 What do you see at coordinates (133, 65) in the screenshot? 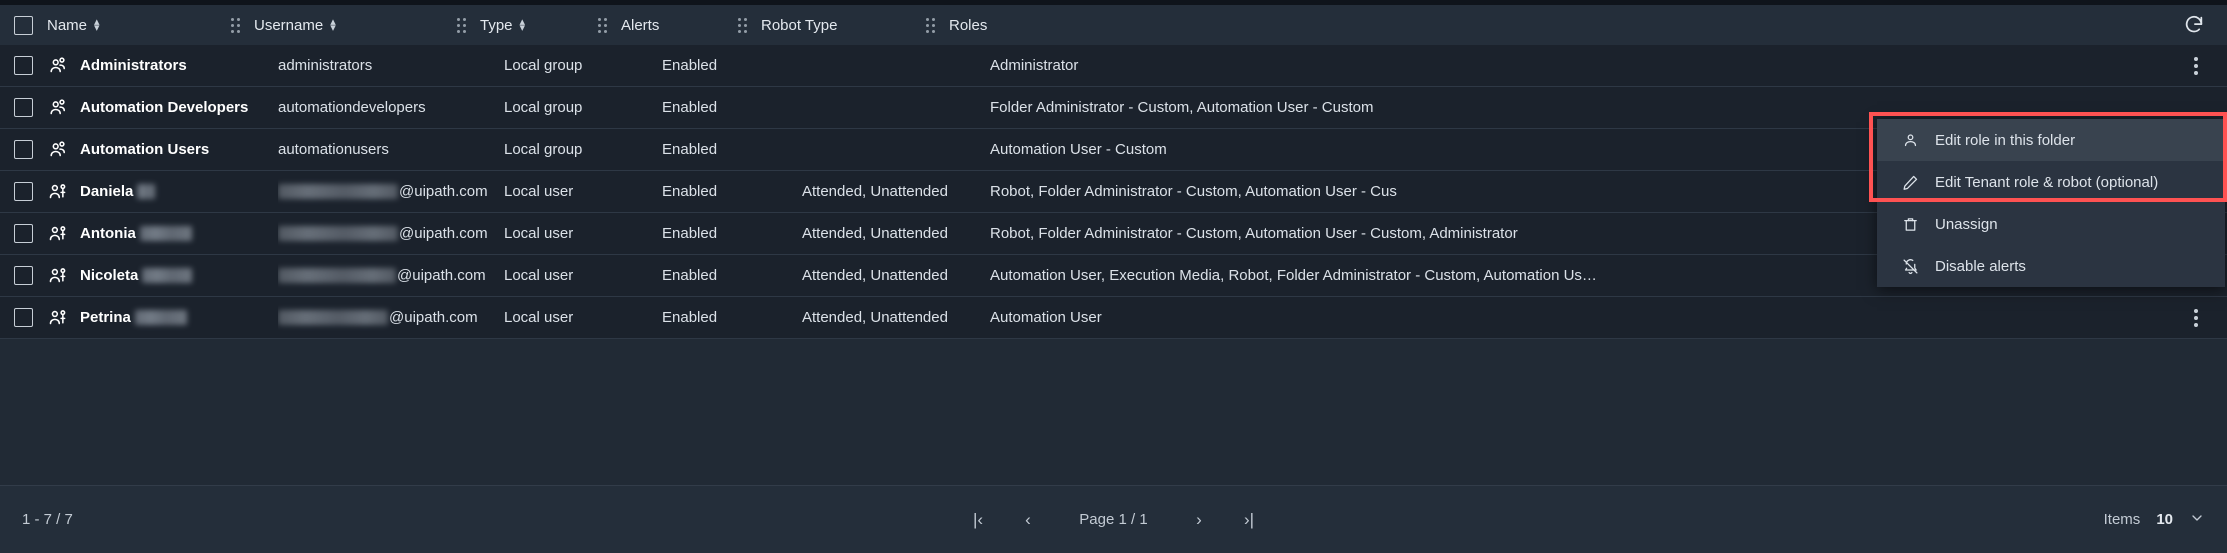
I see `row-name-label: Administrators` at bounding box center [133, 65].